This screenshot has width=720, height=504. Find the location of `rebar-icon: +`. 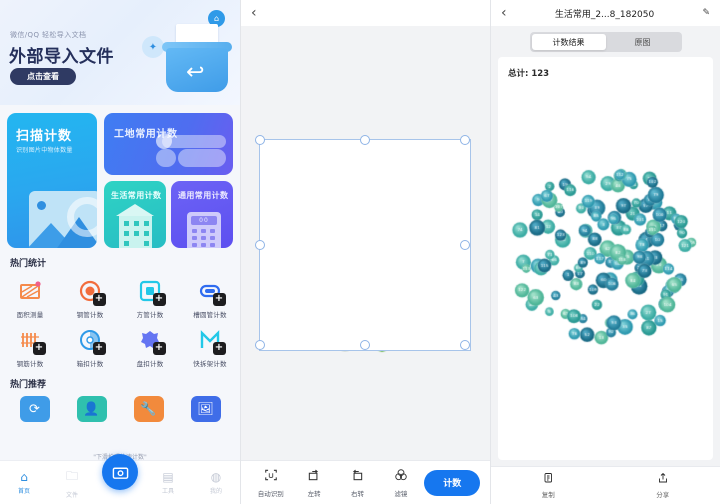

rebar-icon: + is located at coordinates (31, 340).